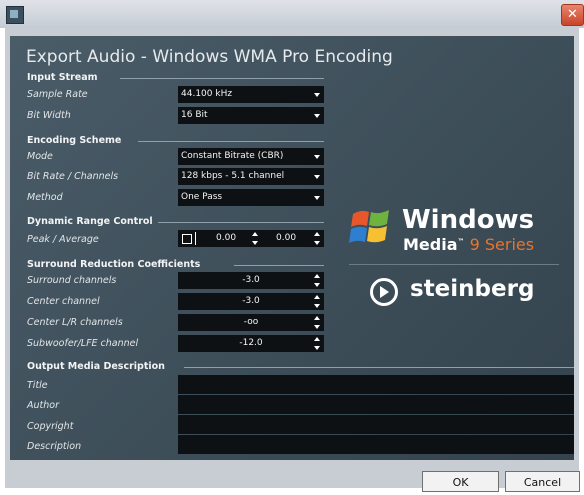  What do you see at coordinates (202, 197) in the screenshot?
I see `method-value: One Pass` at bounding box center [202, 197].